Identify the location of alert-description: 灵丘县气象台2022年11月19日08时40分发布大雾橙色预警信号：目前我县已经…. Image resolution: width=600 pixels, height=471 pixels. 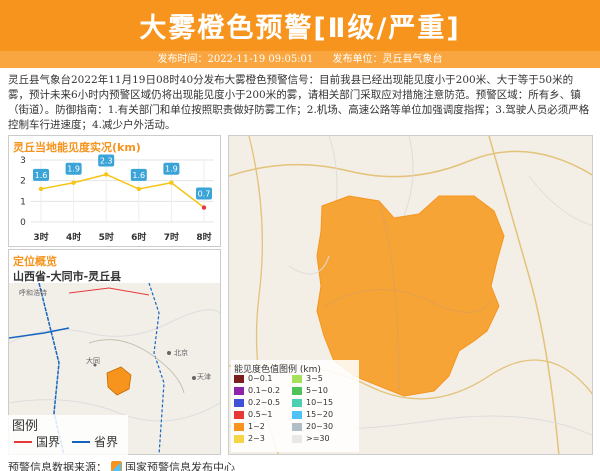
(299, 102).